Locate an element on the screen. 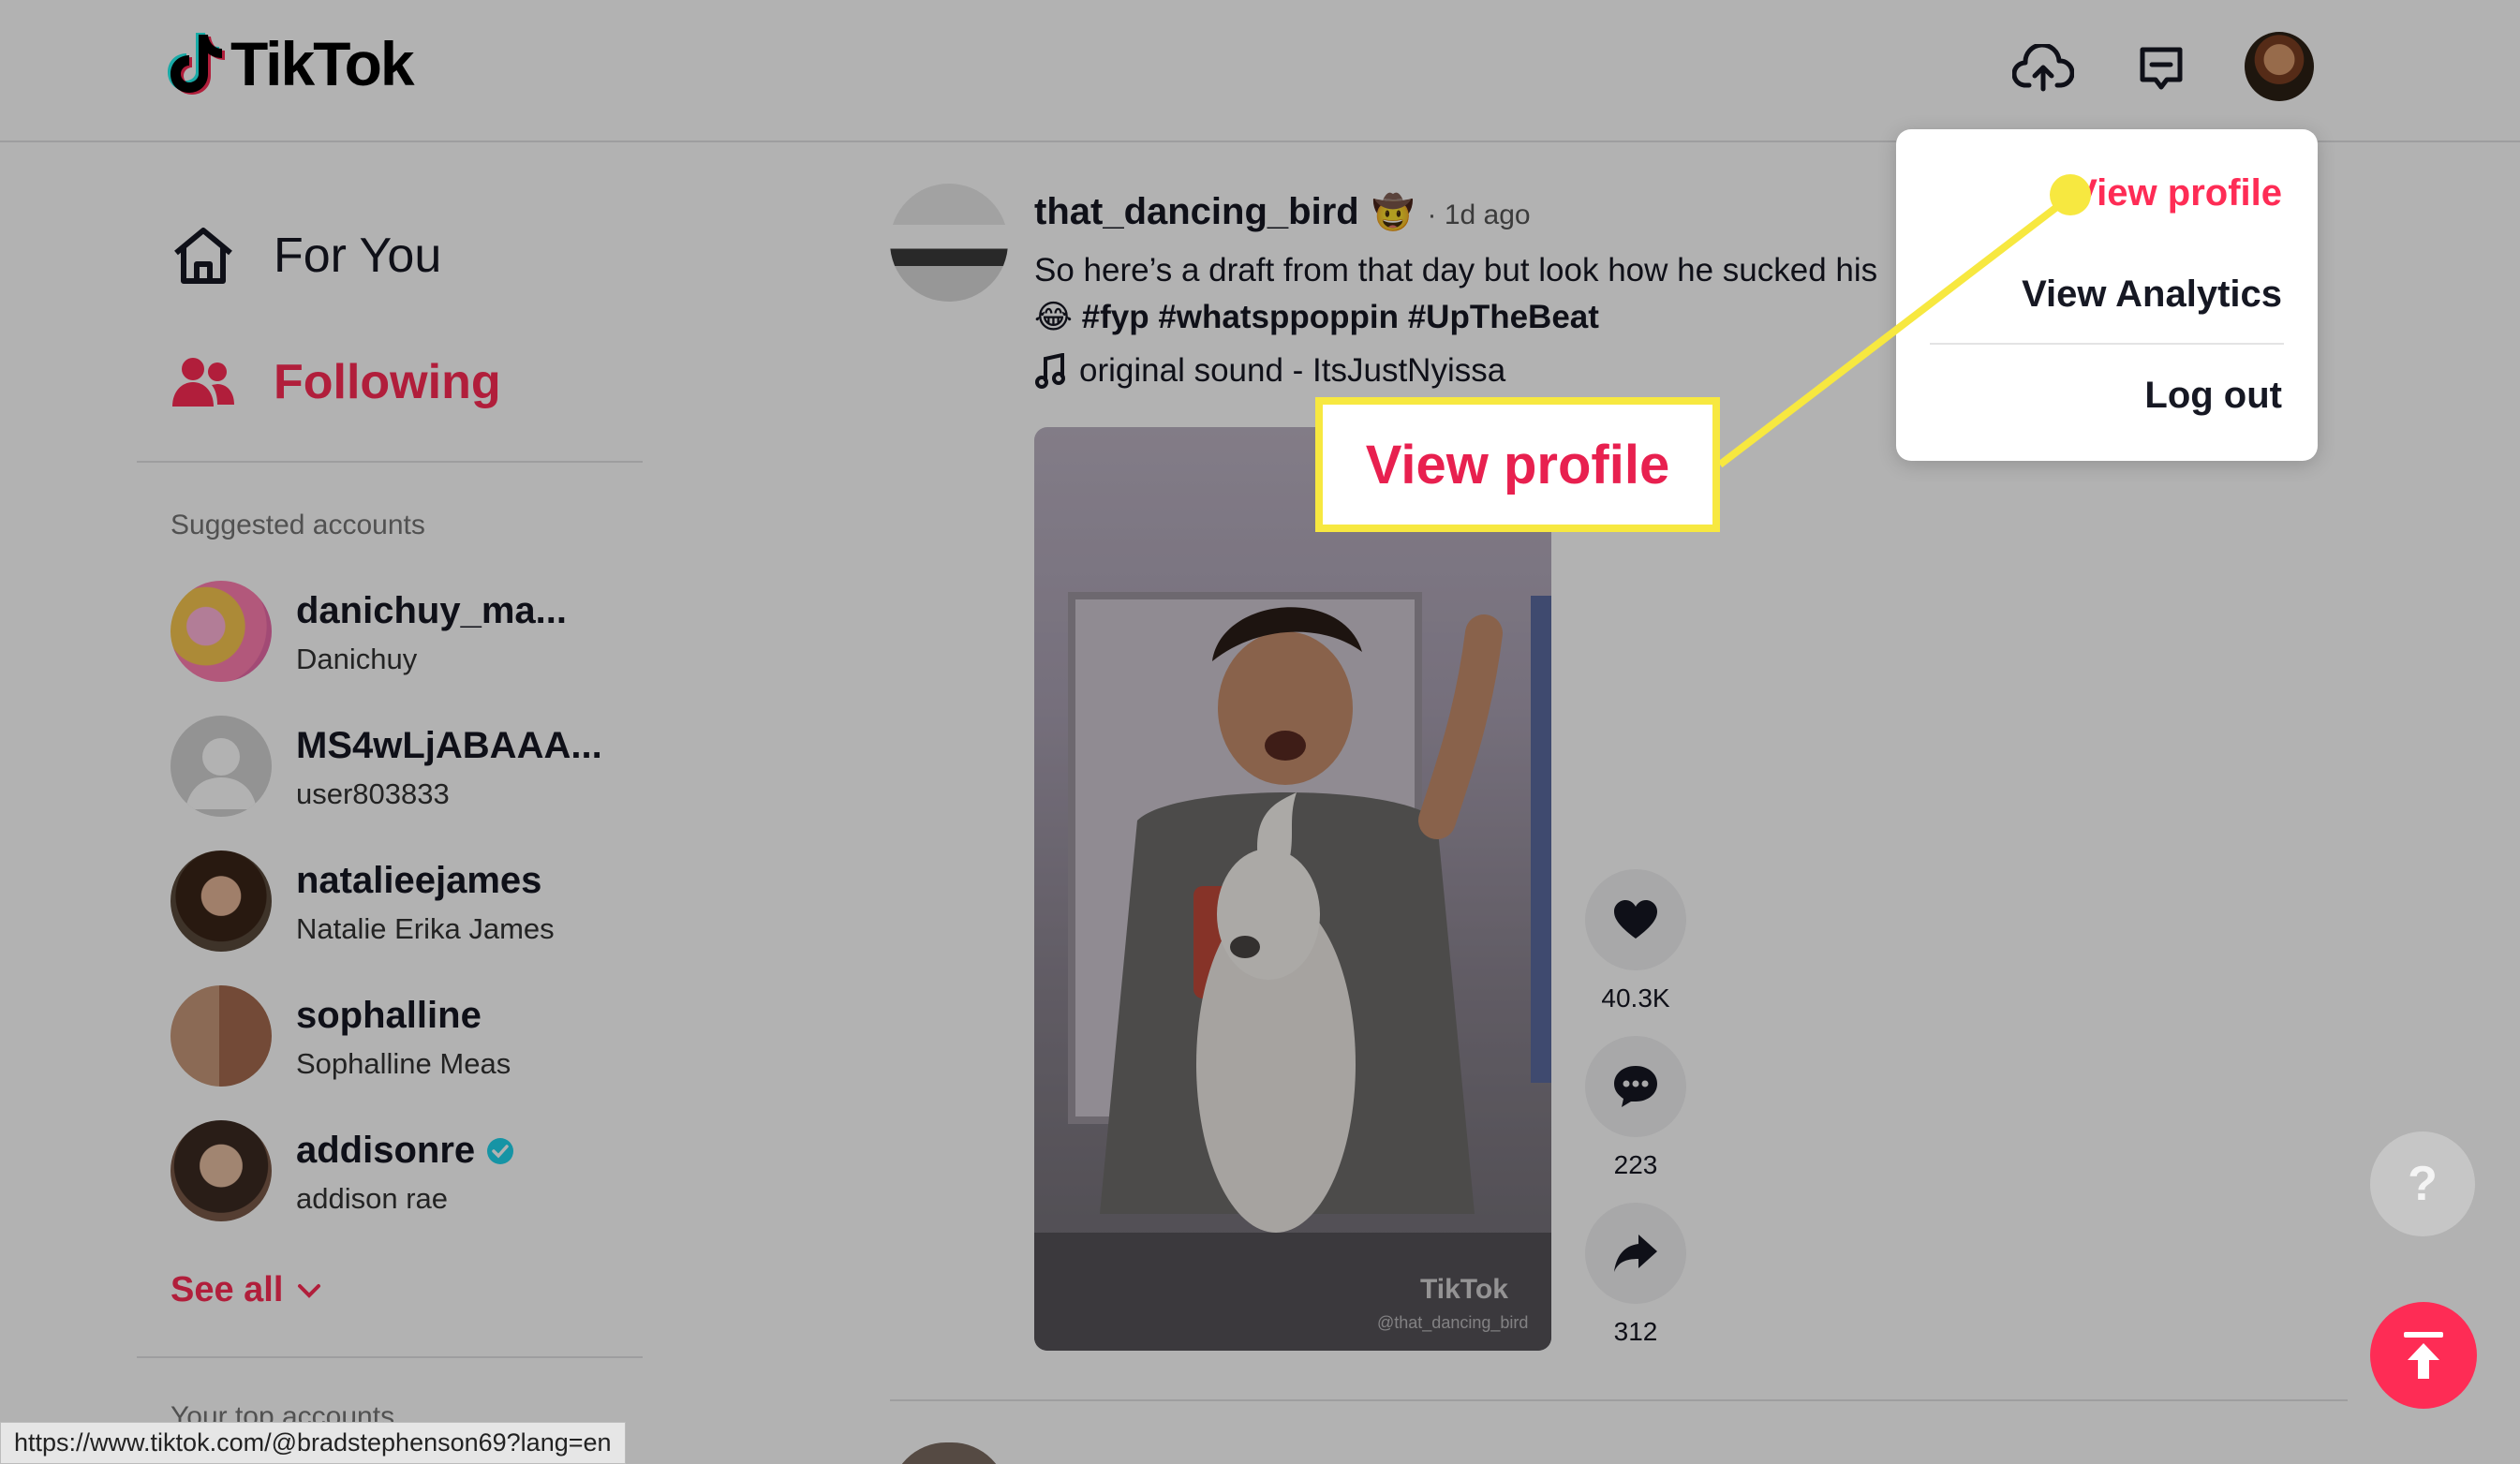 Image resolution: width=2520 pixels, height=1464 pixels. nav-for-you: For You is located at coordinates (305, 256).